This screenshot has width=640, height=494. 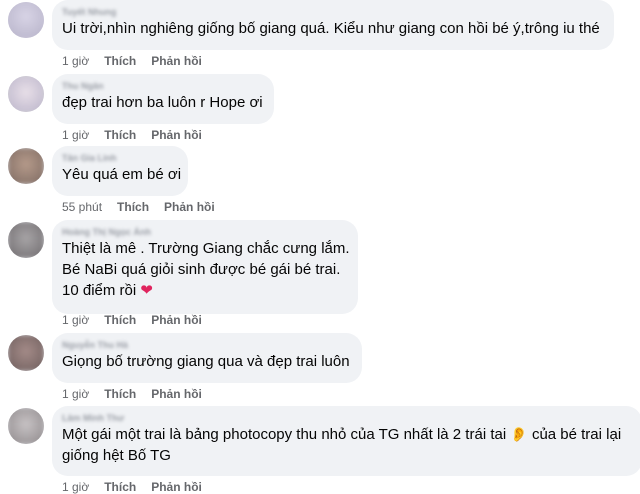 I want to click on comment-author: Tân Gia Linh, so click(x=119, y=158).